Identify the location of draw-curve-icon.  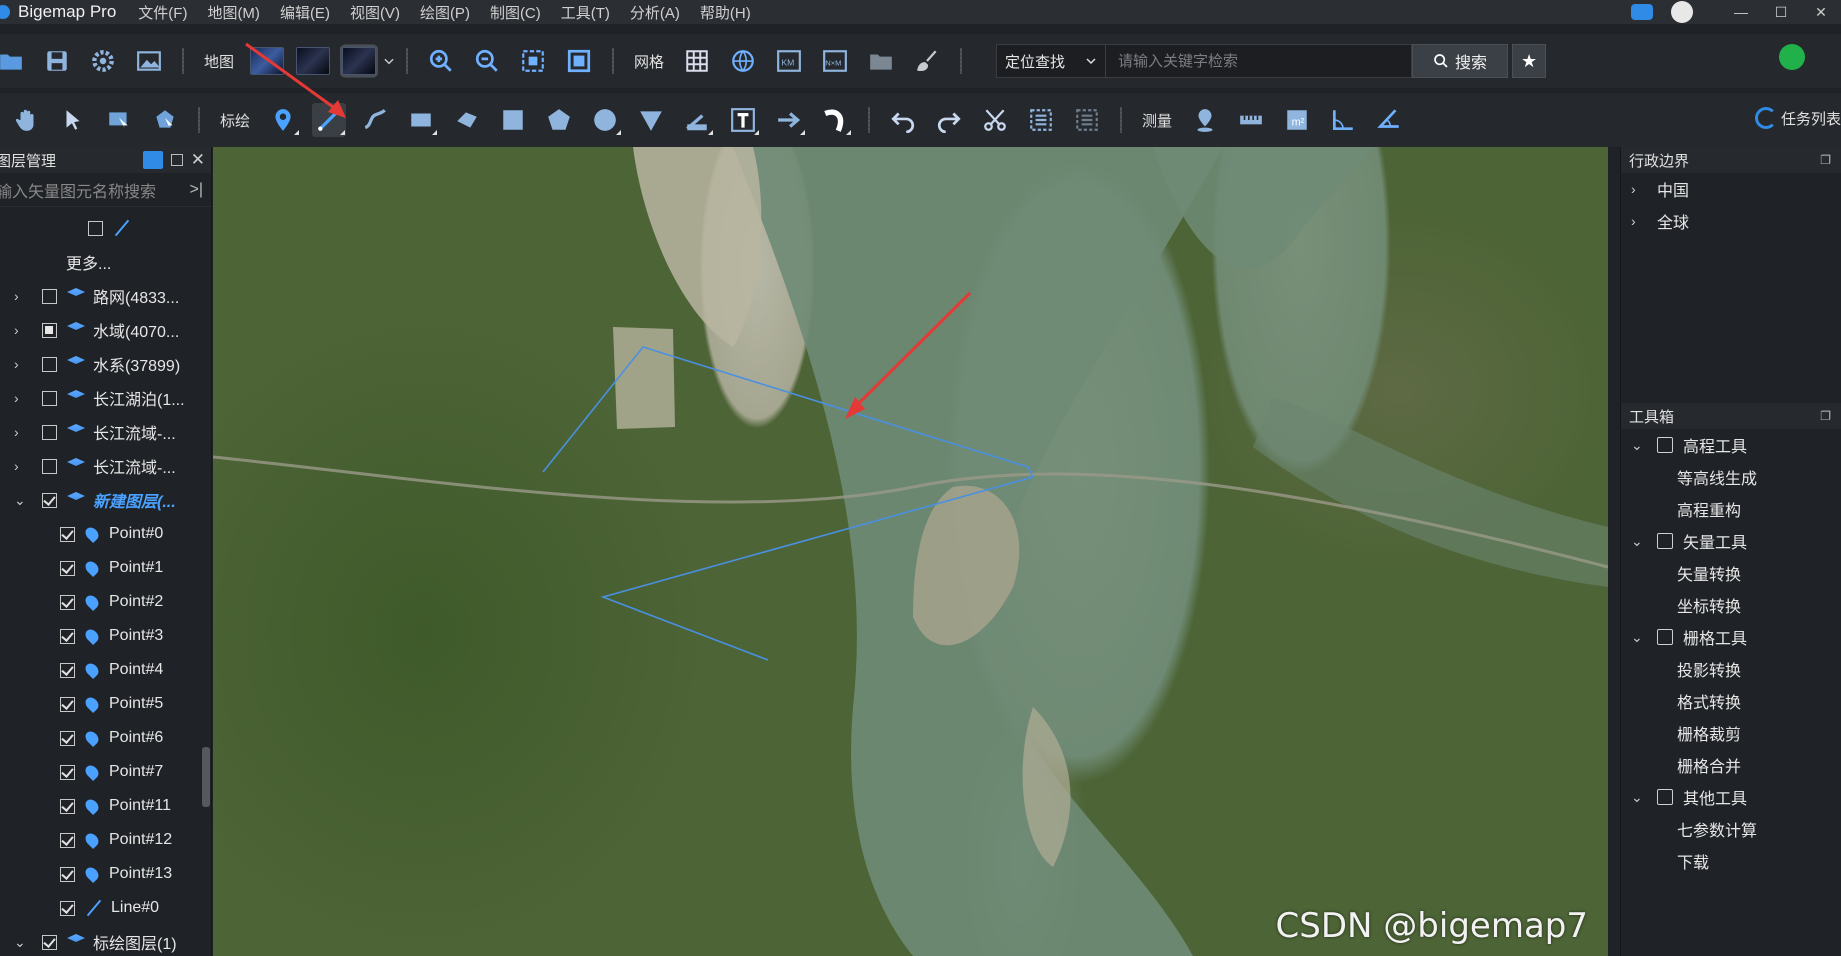
(375, 120).